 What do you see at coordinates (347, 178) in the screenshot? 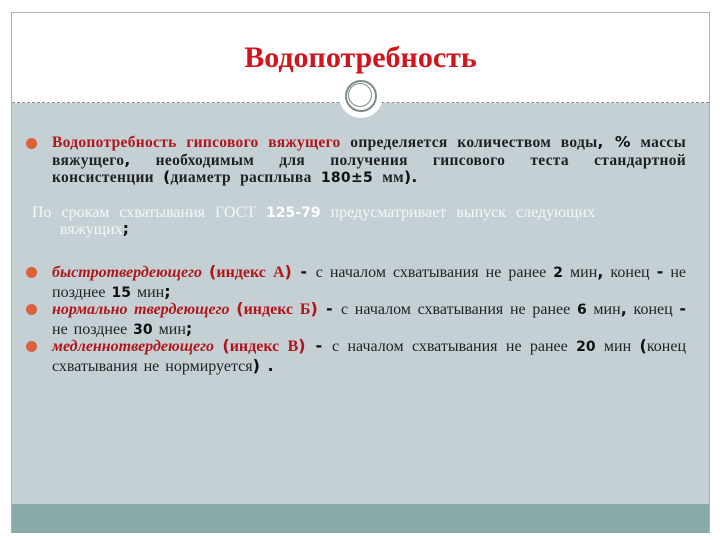
I see `spread-diameter-value: 180±5` at bounding box center [347, 178].